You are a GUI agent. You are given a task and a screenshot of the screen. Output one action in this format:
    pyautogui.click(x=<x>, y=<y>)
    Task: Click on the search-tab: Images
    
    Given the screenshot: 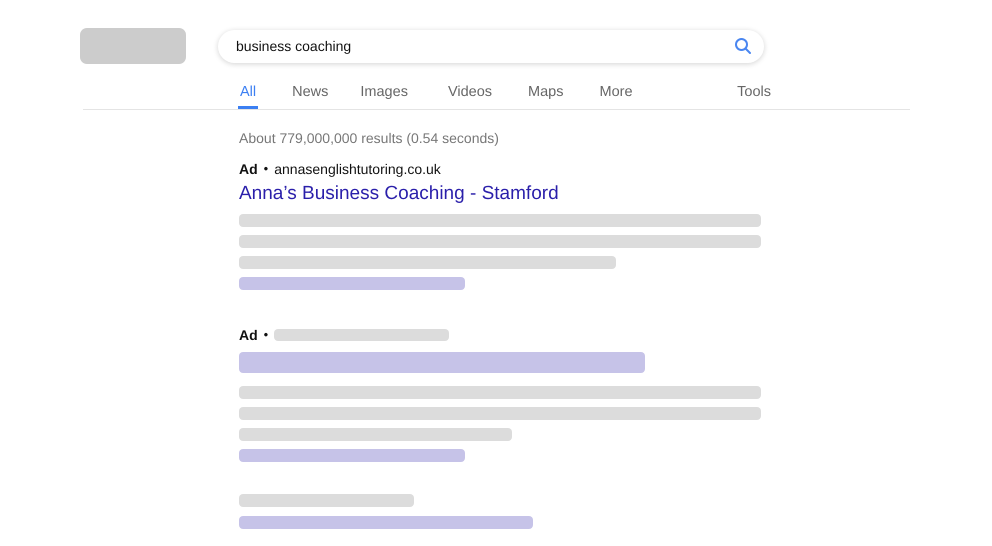 What is the action you would take?
    pyautogui.click(x=384, y=95)
    